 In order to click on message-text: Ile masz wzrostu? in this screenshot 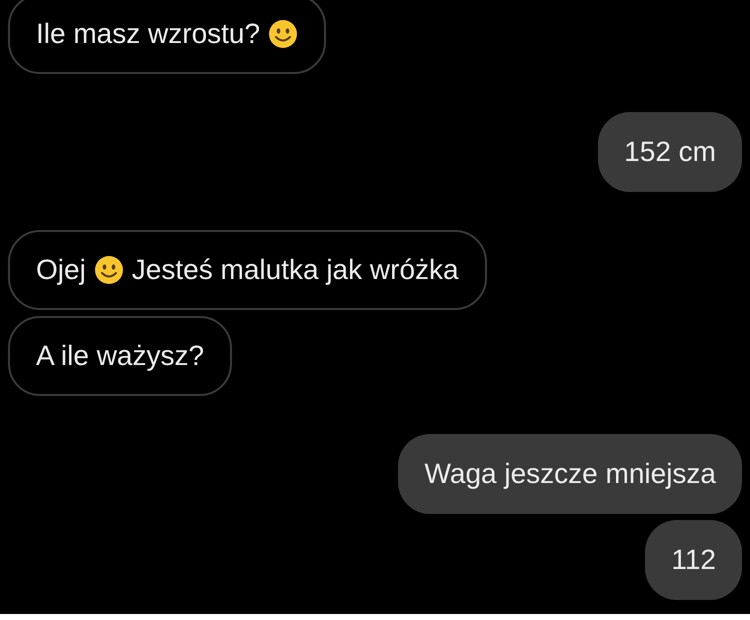, I will do `click(148, 34)`.